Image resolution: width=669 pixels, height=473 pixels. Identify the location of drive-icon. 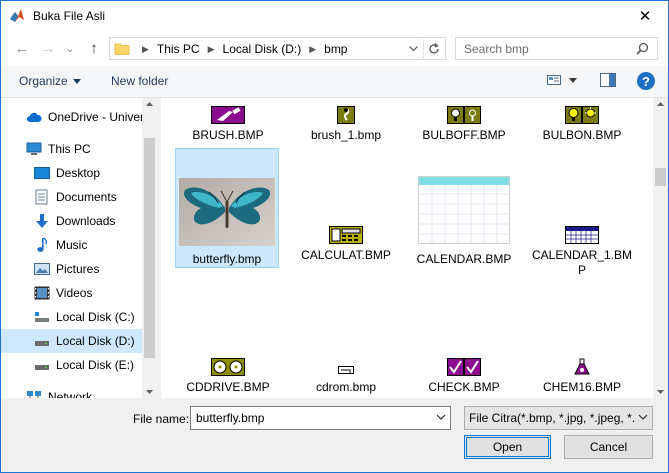
(42, 317).